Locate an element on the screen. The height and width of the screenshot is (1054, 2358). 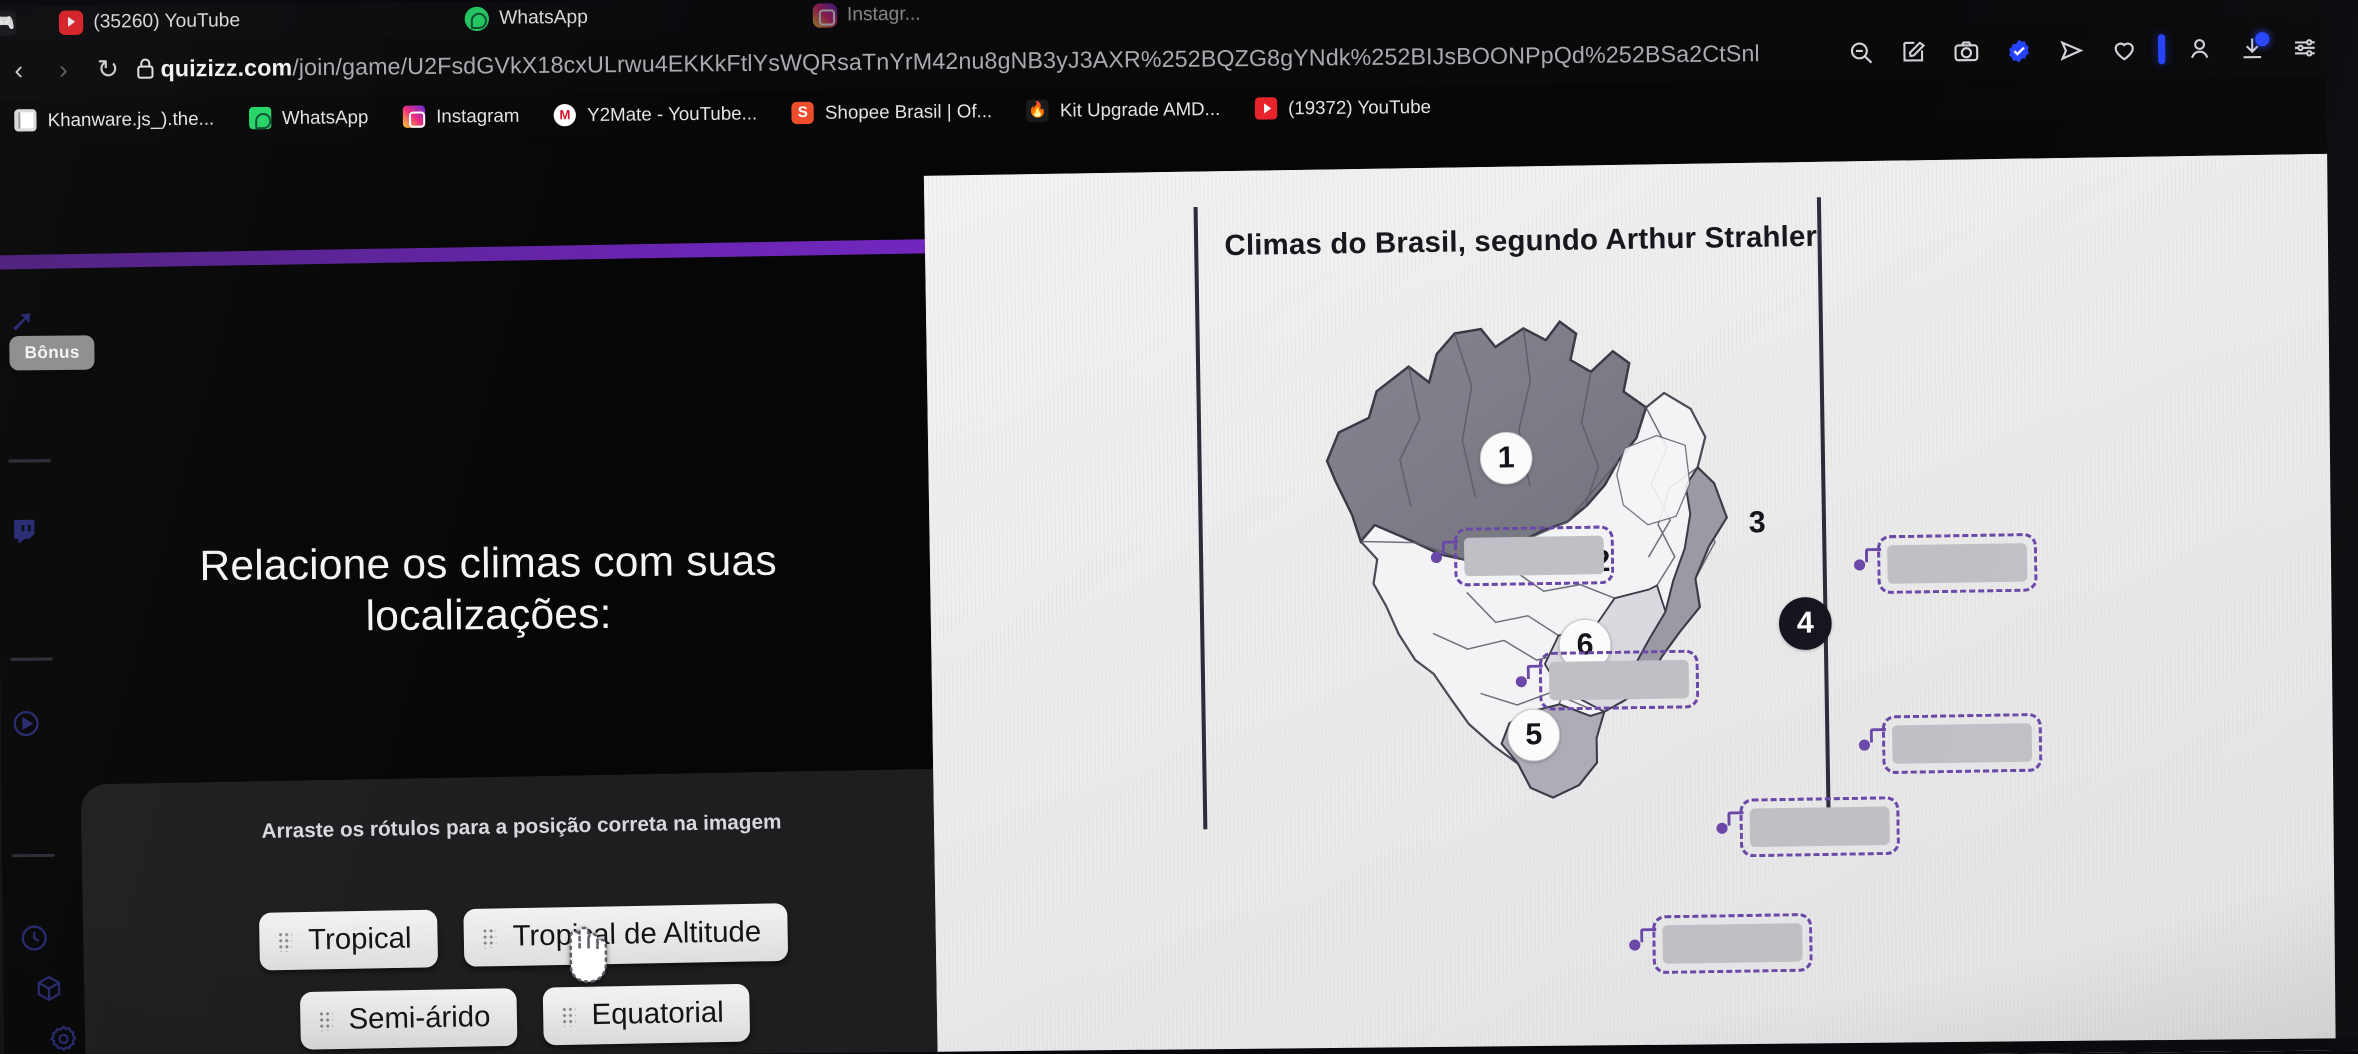
cube-icon is located at coordinates (48, 988).